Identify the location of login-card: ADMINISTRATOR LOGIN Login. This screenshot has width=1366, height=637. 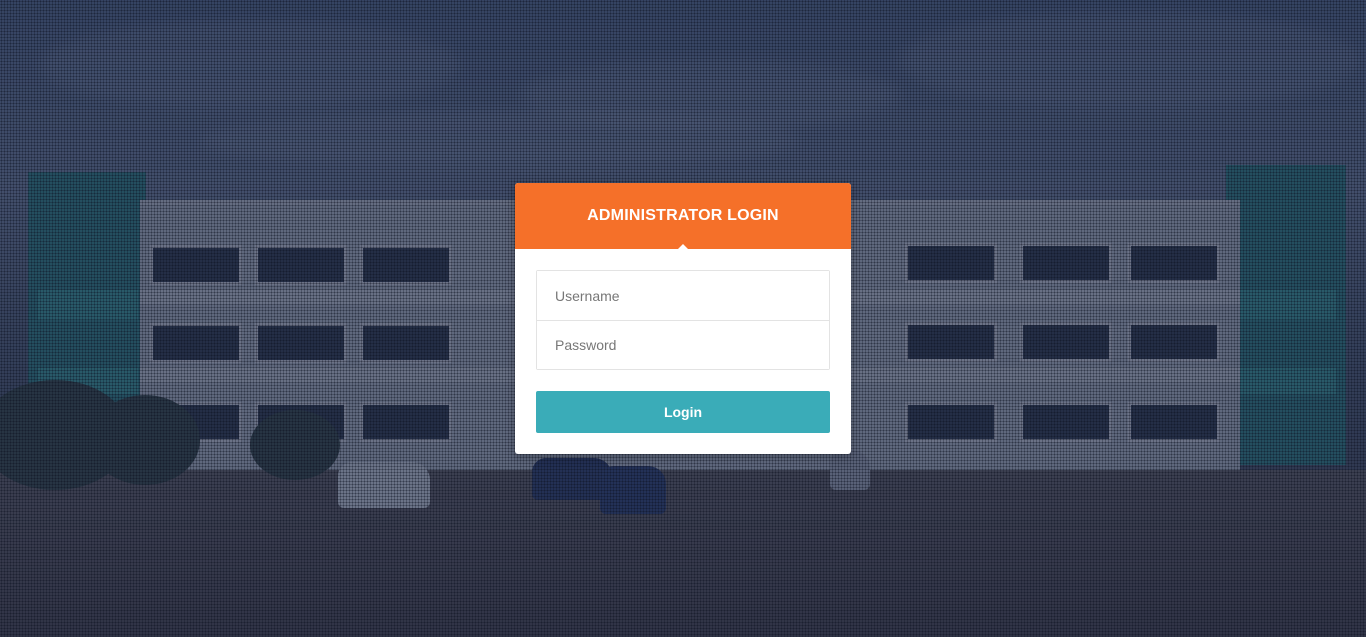
(683, 318).